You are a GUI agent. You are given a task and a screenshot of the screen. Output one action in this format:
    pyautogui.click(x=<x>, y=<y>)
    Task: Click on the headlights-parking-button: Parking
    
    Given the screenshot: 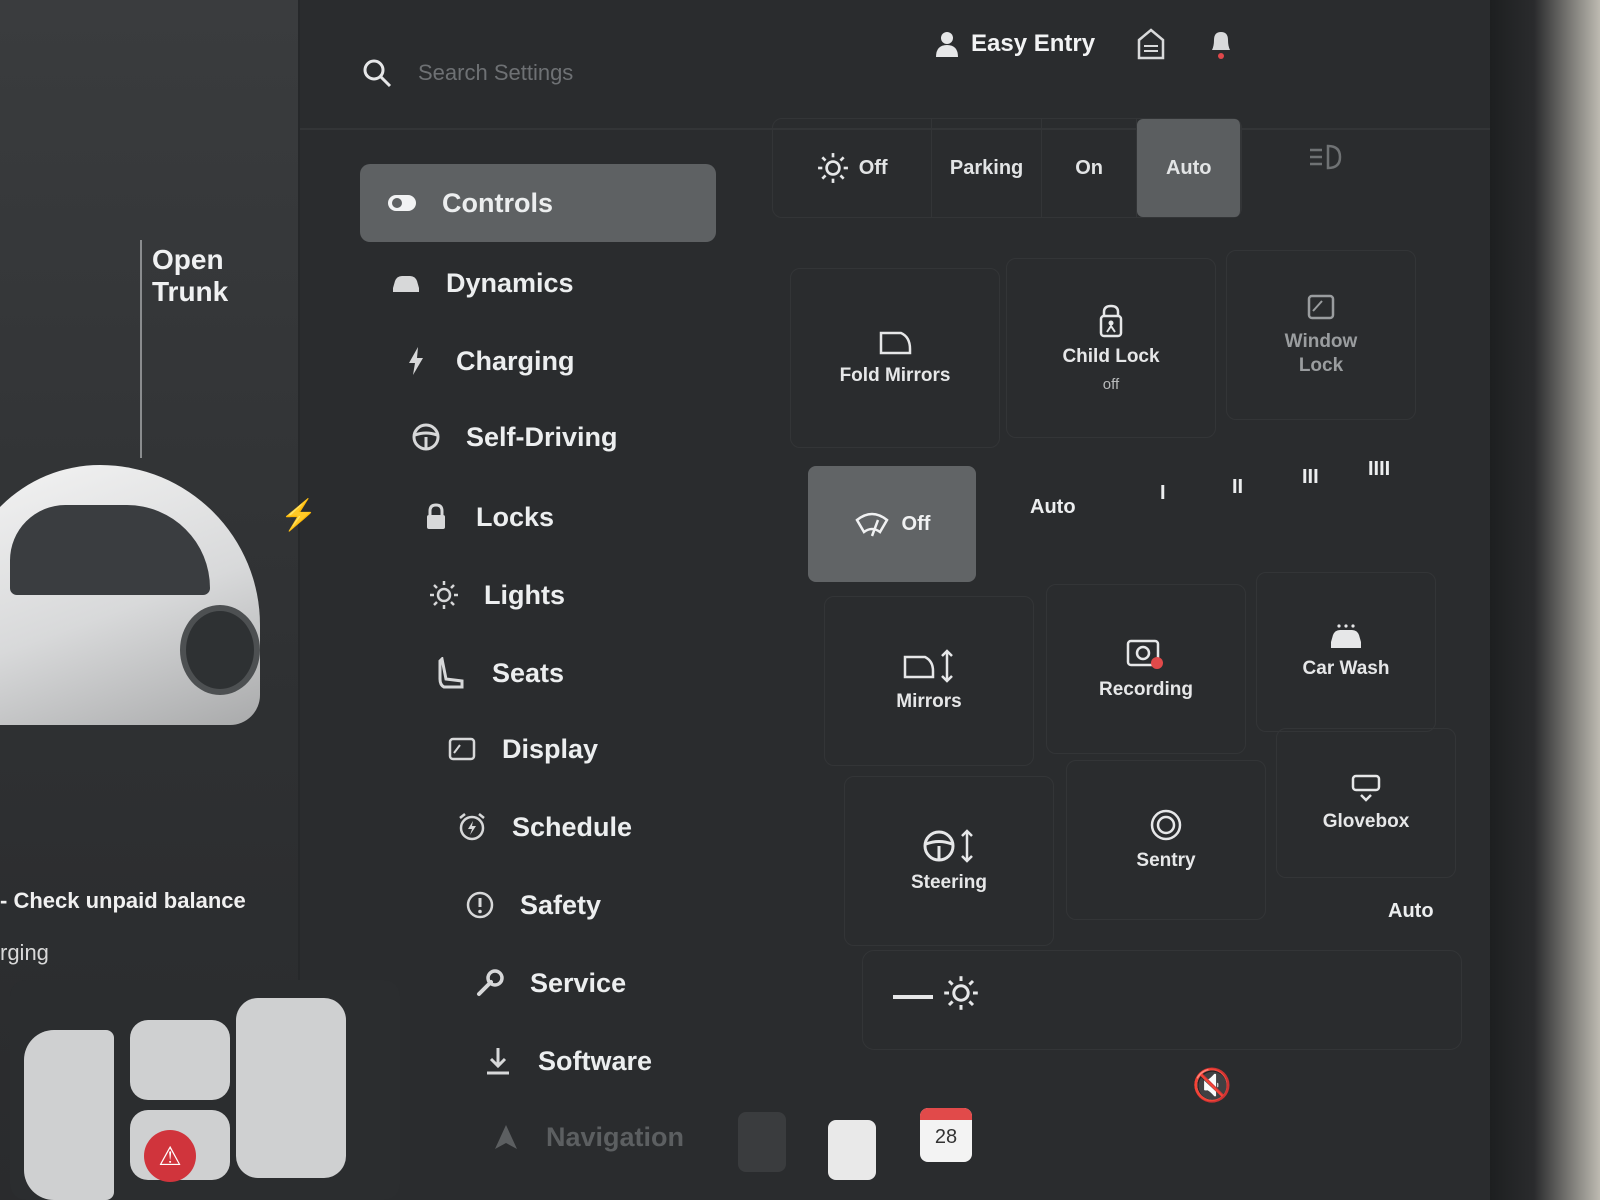 What is the action you would take?
    pyautogui.click(x=987, y=168)
    